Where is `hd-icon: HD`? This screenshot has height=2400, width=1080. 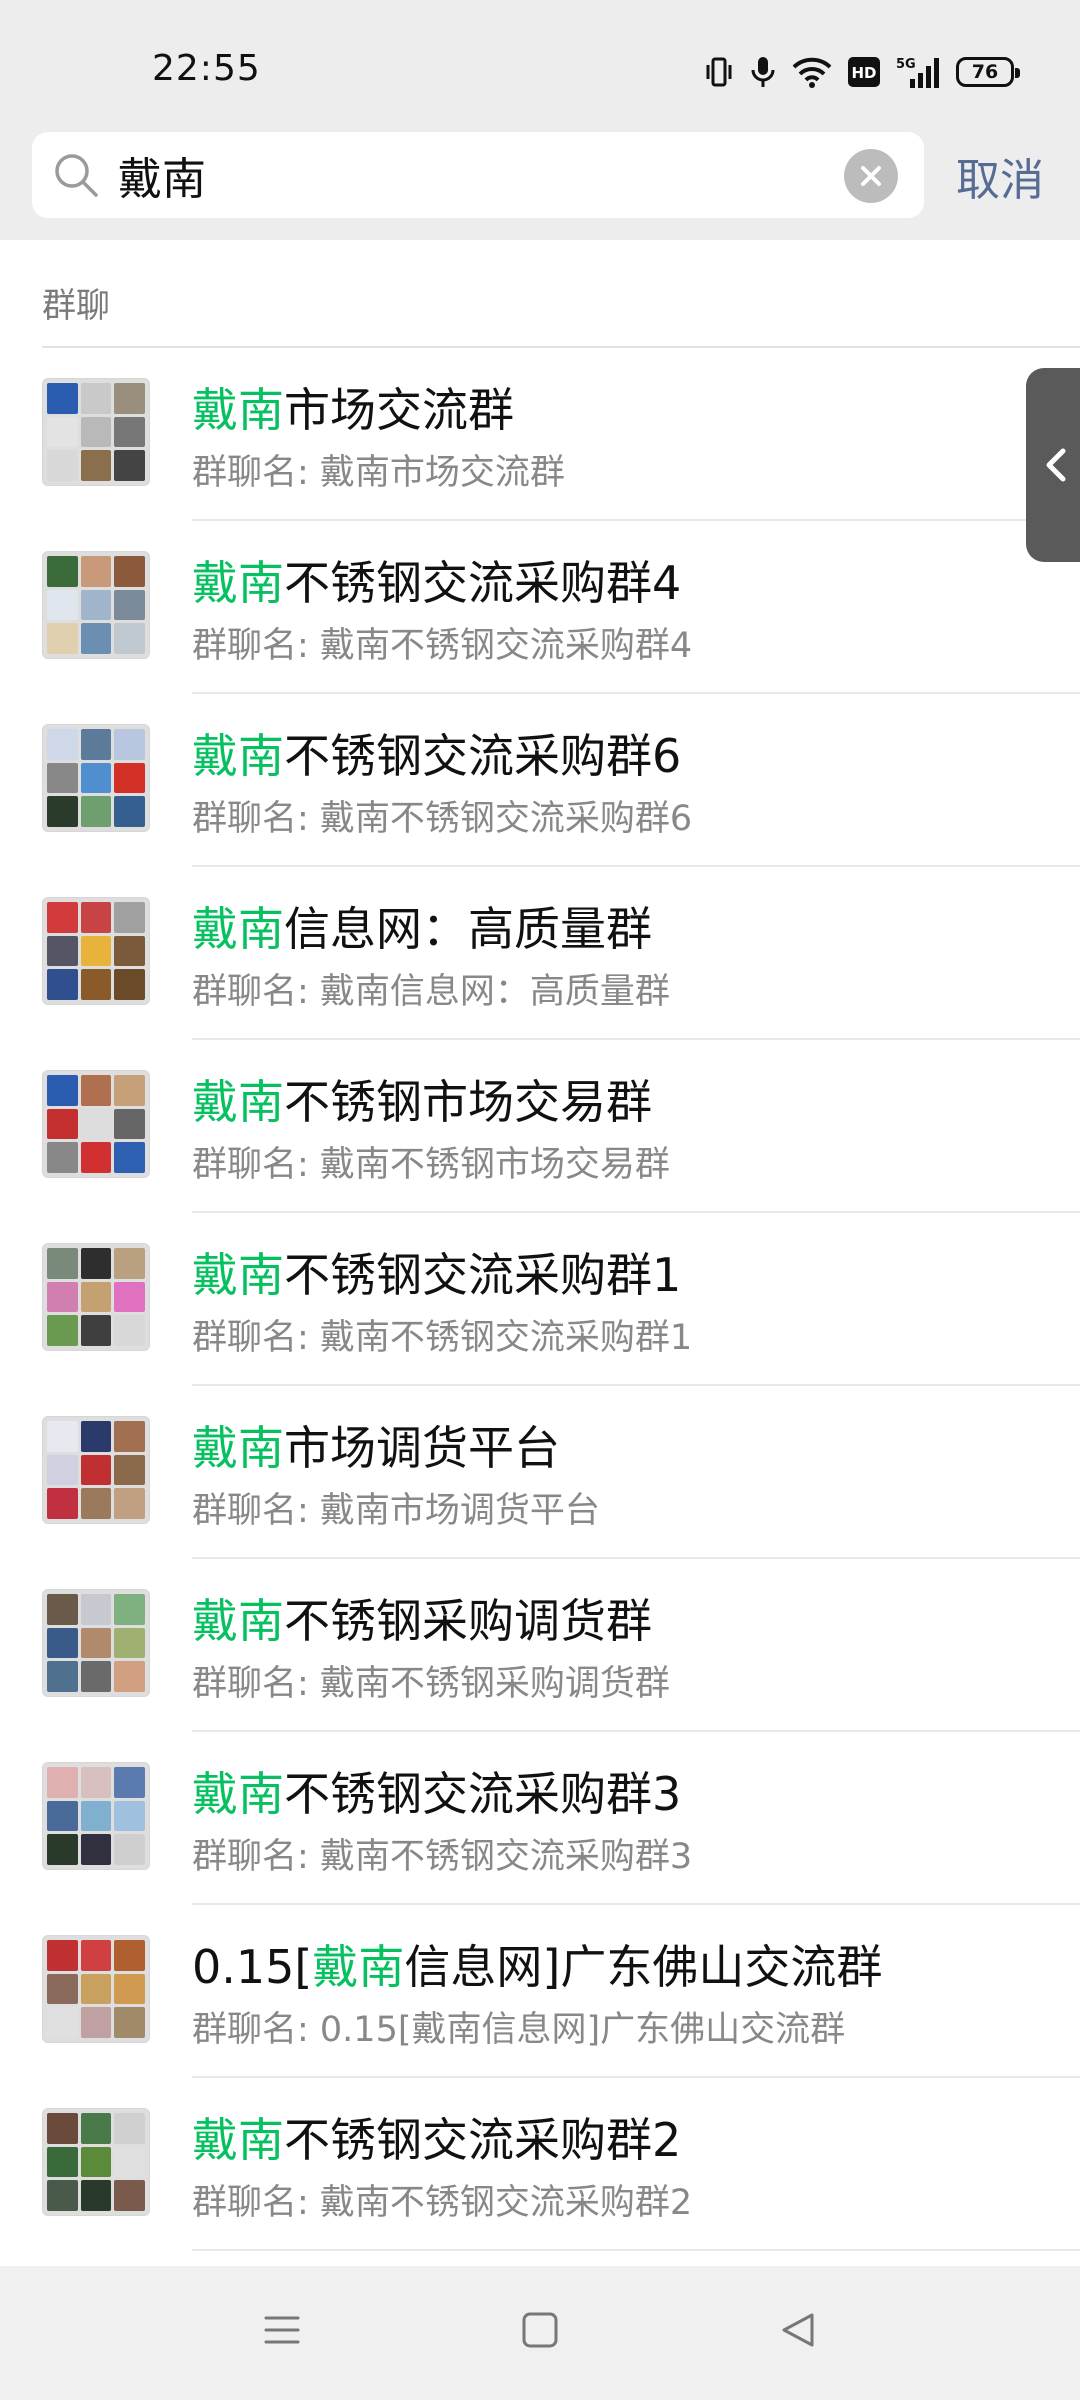 hd-icon: HD is located at coordinates (864, 72).